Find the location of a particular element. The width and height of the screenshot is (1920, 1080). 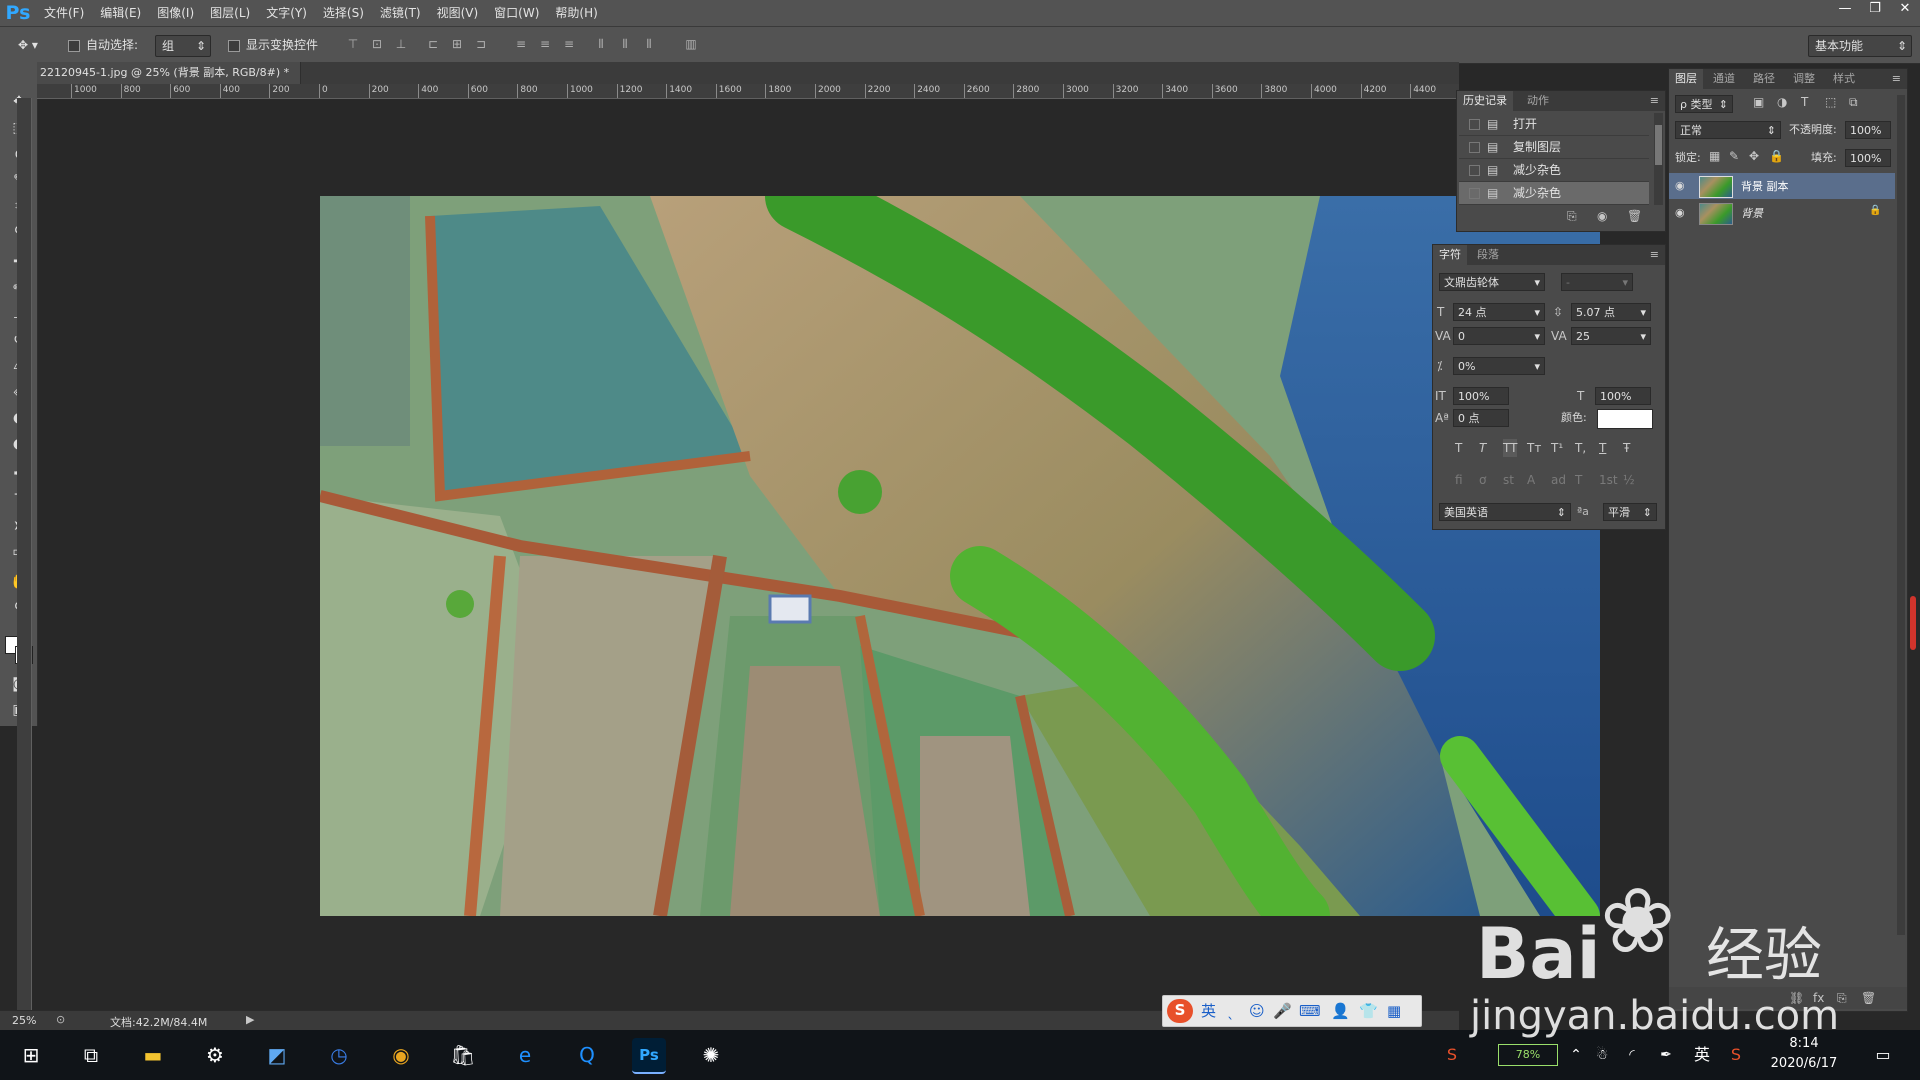

new-document-from-state-icon: ⎘ is located at coordinates (1572, 216).